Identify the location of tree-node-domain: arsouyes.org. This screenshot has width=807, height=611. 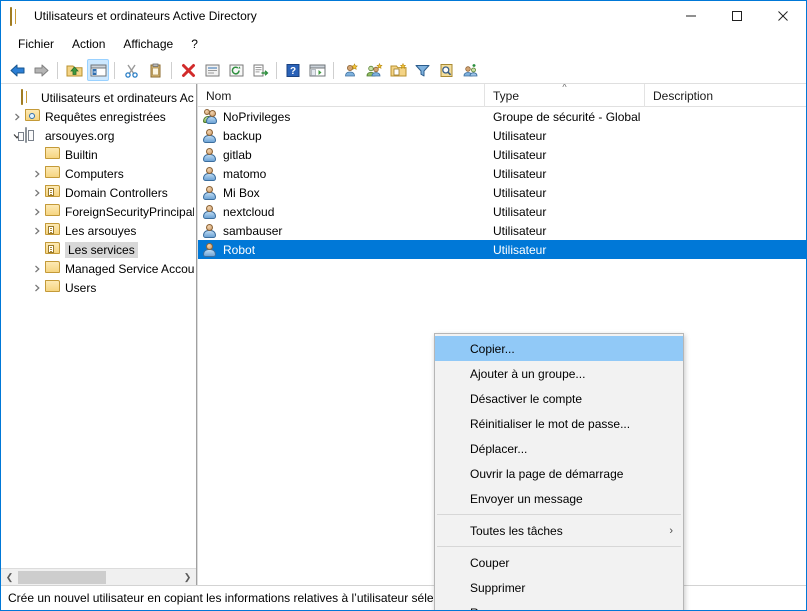
(98, 135).